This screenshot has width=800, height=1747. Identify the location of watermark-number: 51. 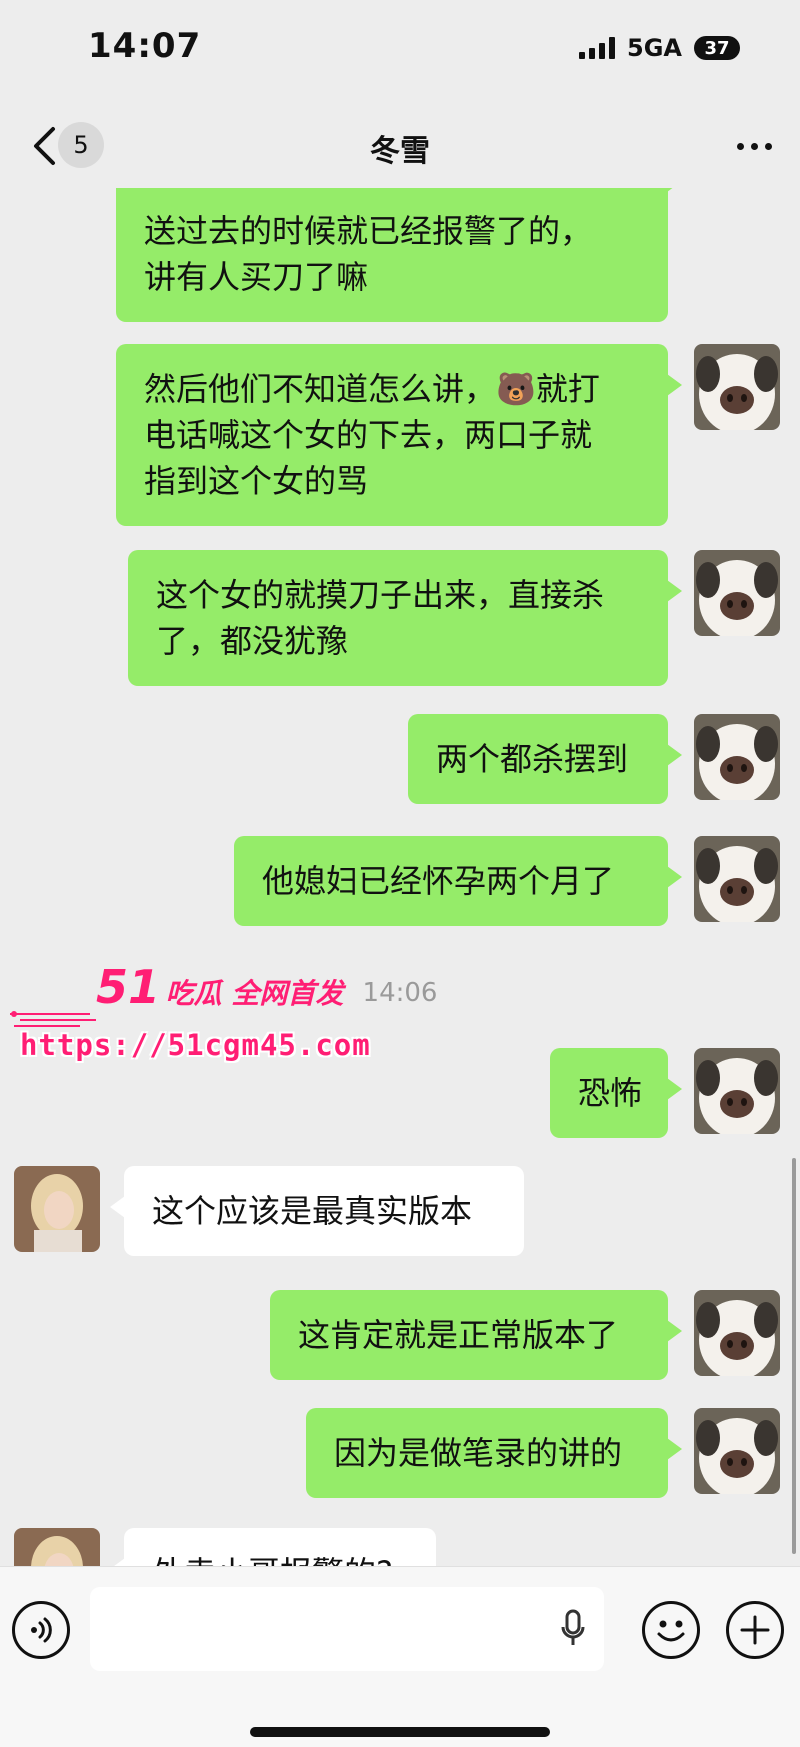
(128, 987).